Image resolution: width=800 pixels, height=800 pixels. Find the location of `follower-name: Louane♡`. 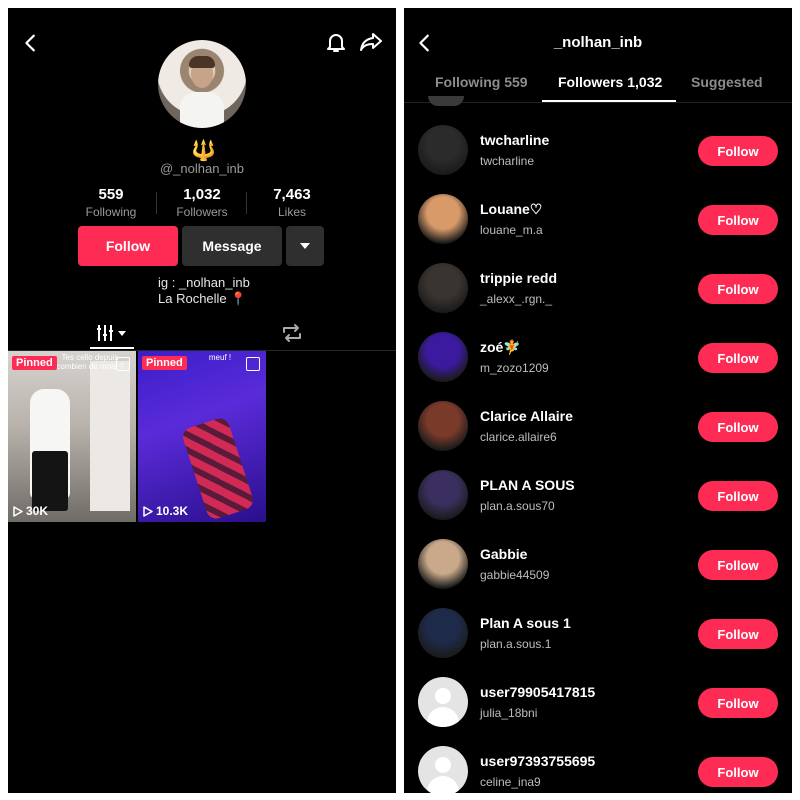

follower-name: Louane♡ is located at coordinates (511, 209).